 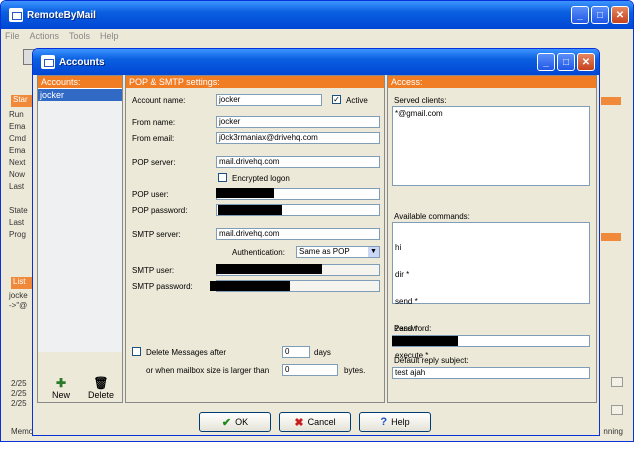 What do you see at coordinates (162, 286) in the screenshot?
I see `smtp-password-label: SMTP password:` at bounding box center [162, 286].